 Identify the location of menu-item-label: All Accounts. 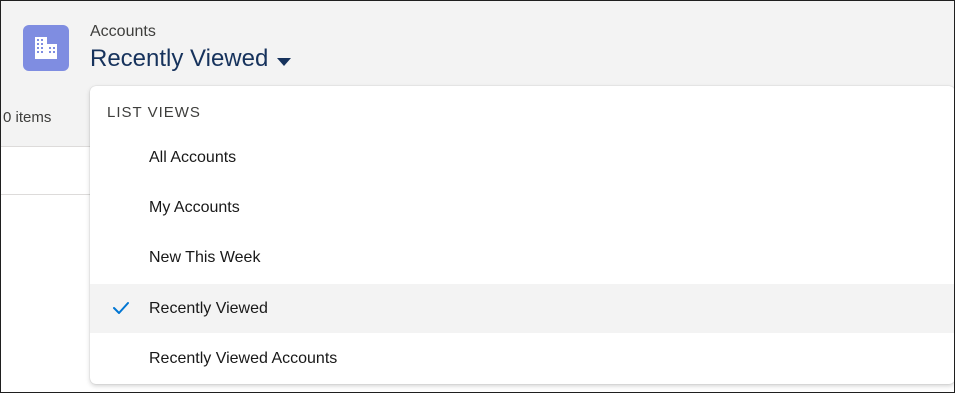
(193, 157).